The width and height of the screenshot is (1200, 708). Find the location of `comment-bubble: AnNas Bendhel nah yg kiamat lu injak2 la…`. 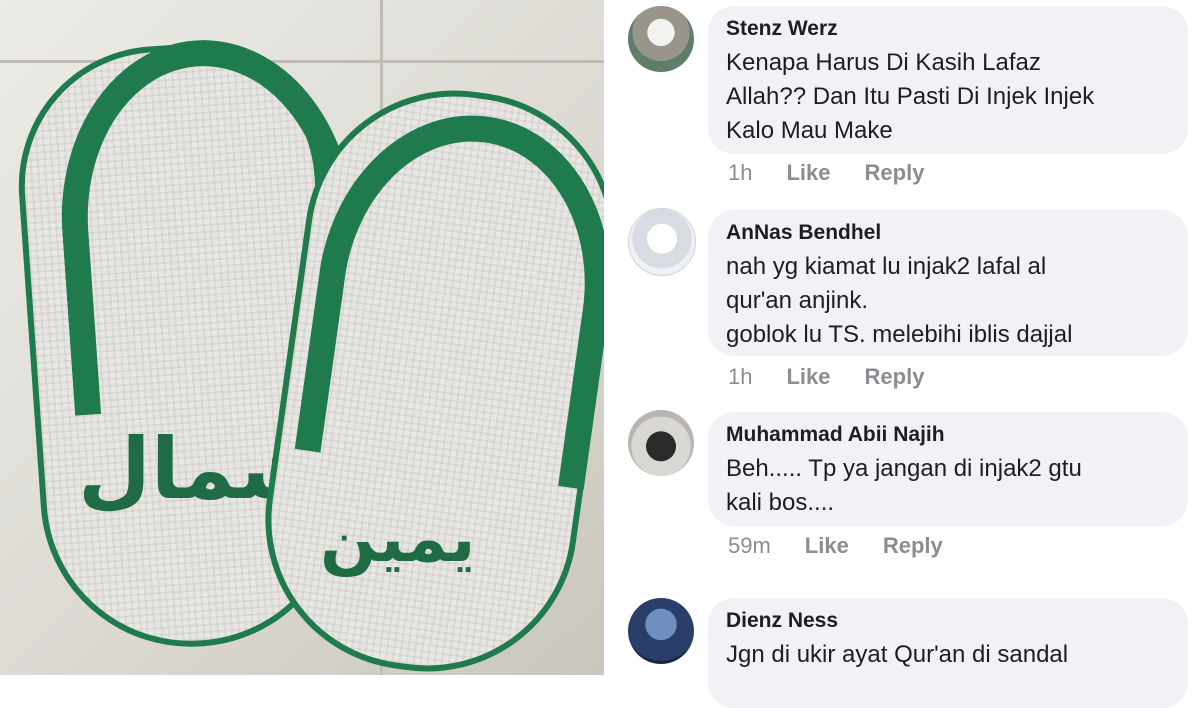

comment-bubble: AnNas Bendhel nah yg kiamat lu injak2 la… is located at coordinates (948, 283).